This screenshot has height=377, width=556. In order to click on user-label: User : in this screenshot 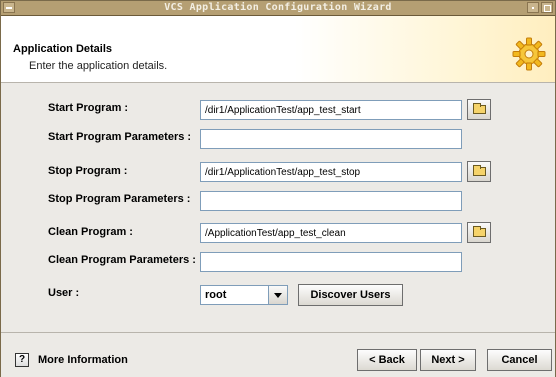, I will do `click(64, 293)`.